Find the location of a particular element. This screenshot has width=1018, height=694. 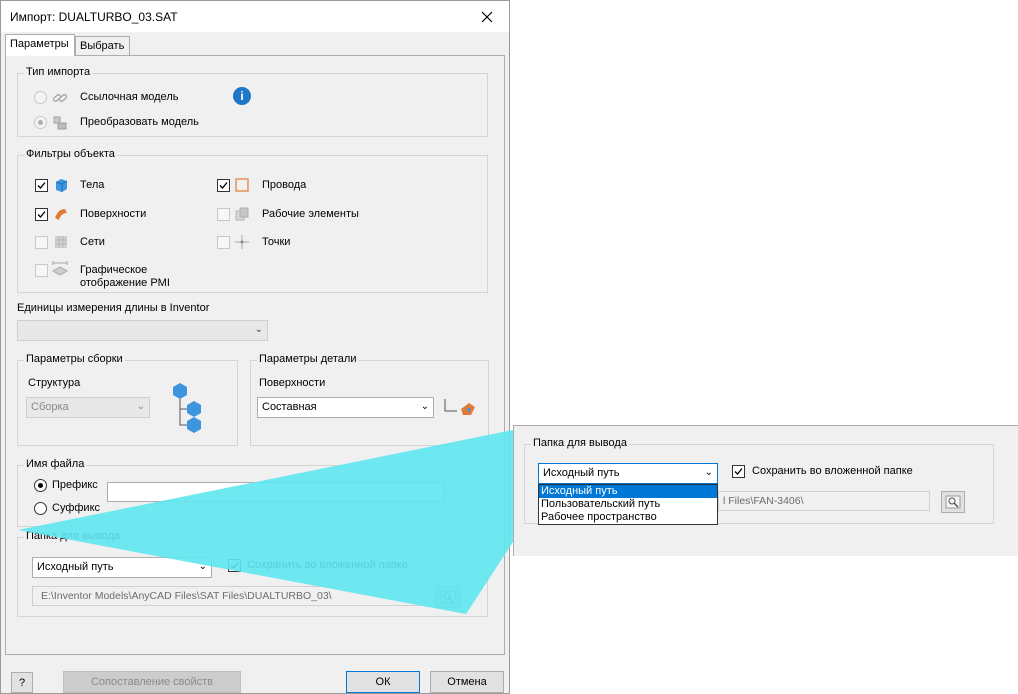

surface-icon is located at coordinates (61, 214).